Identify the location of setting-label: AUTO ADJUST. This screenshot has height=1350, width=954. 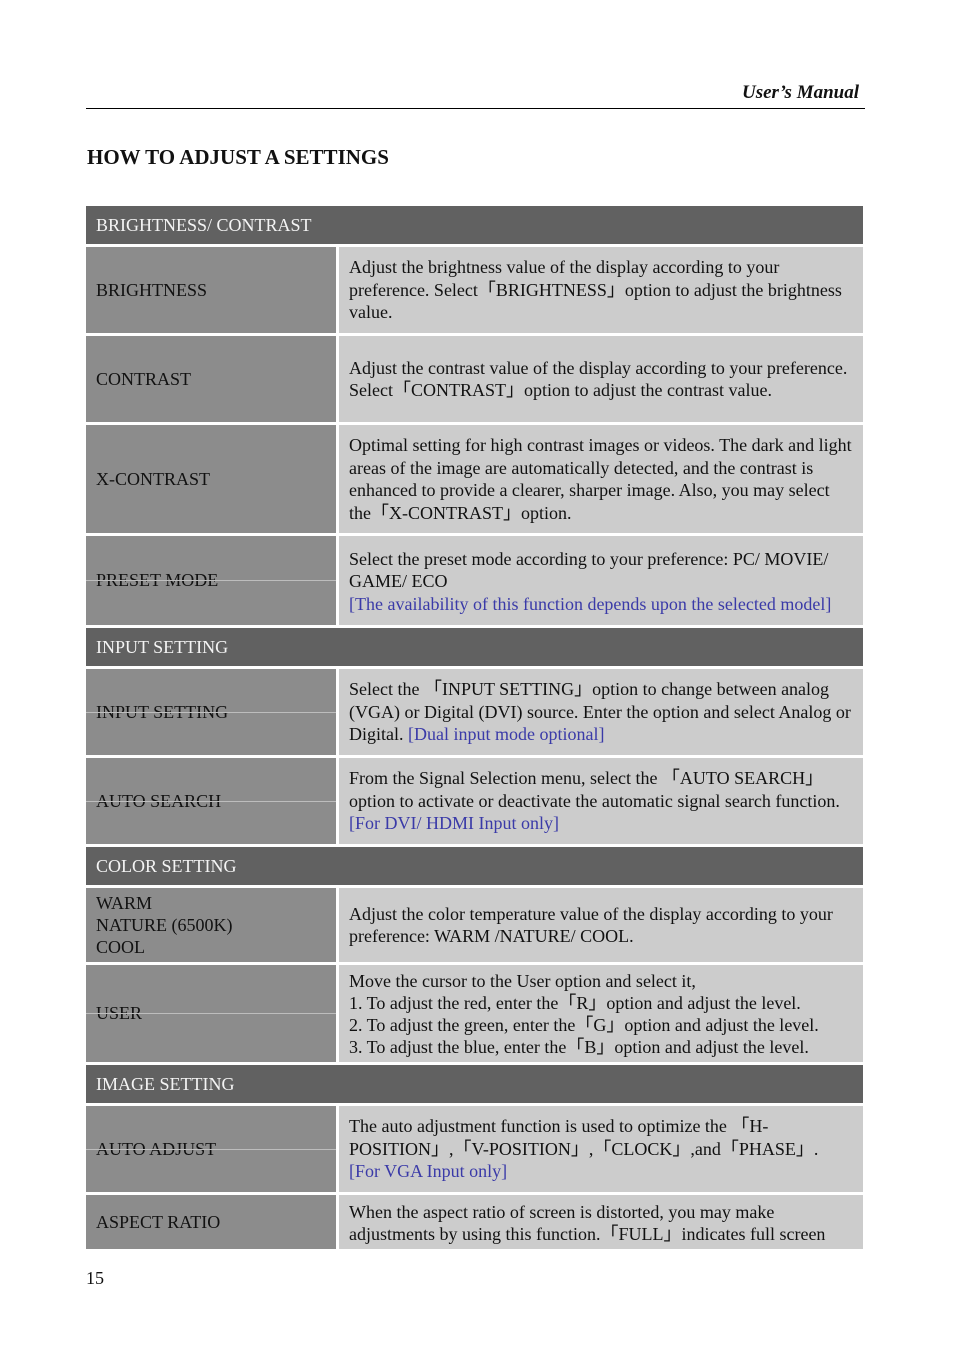
(211, 1149).